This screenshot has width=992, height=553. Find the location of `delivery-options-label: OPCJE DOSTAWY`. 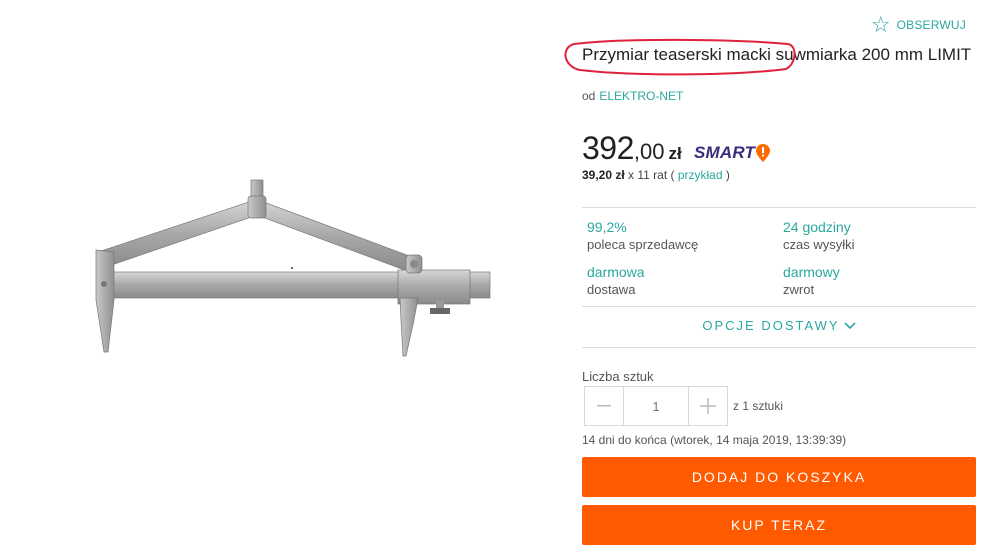

delivery-options-label: OPCJE DOSTAWY is located at coordinates (771, 325).